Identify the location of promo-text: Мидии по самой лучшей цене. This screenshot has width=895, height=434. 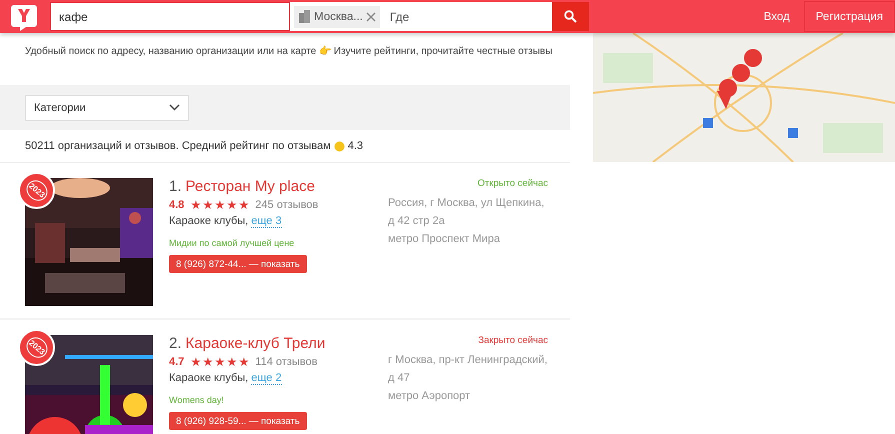
(232, 243).